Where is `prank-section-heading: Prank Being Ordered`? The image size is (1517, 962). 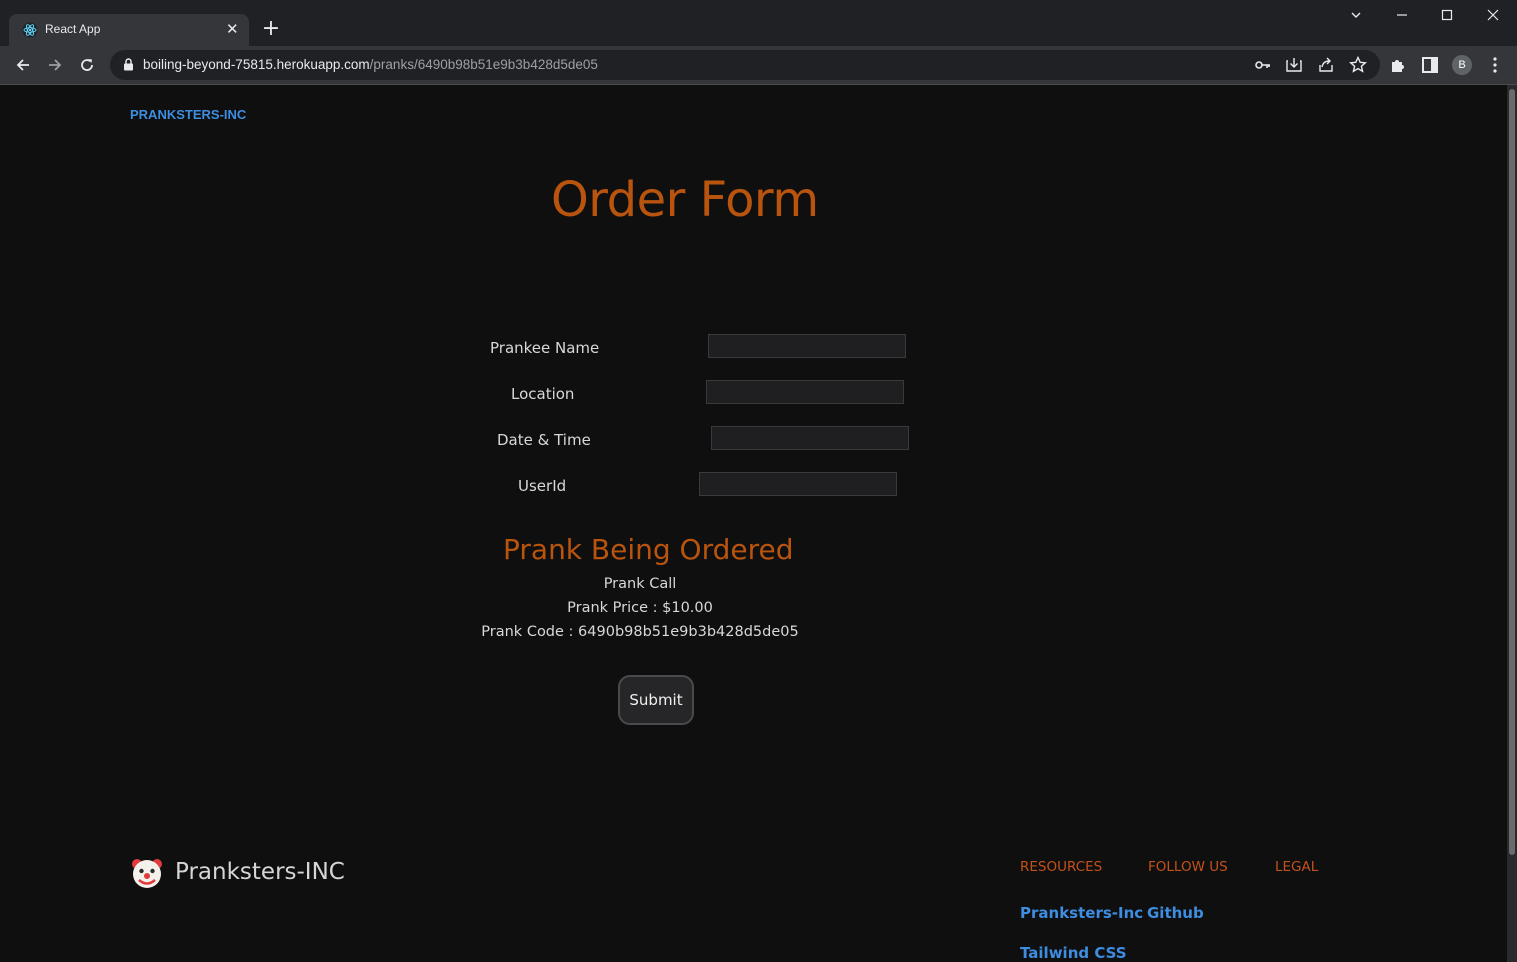
prank-section-heading: Prank Being Ordered is located at coordinates (648, 549).